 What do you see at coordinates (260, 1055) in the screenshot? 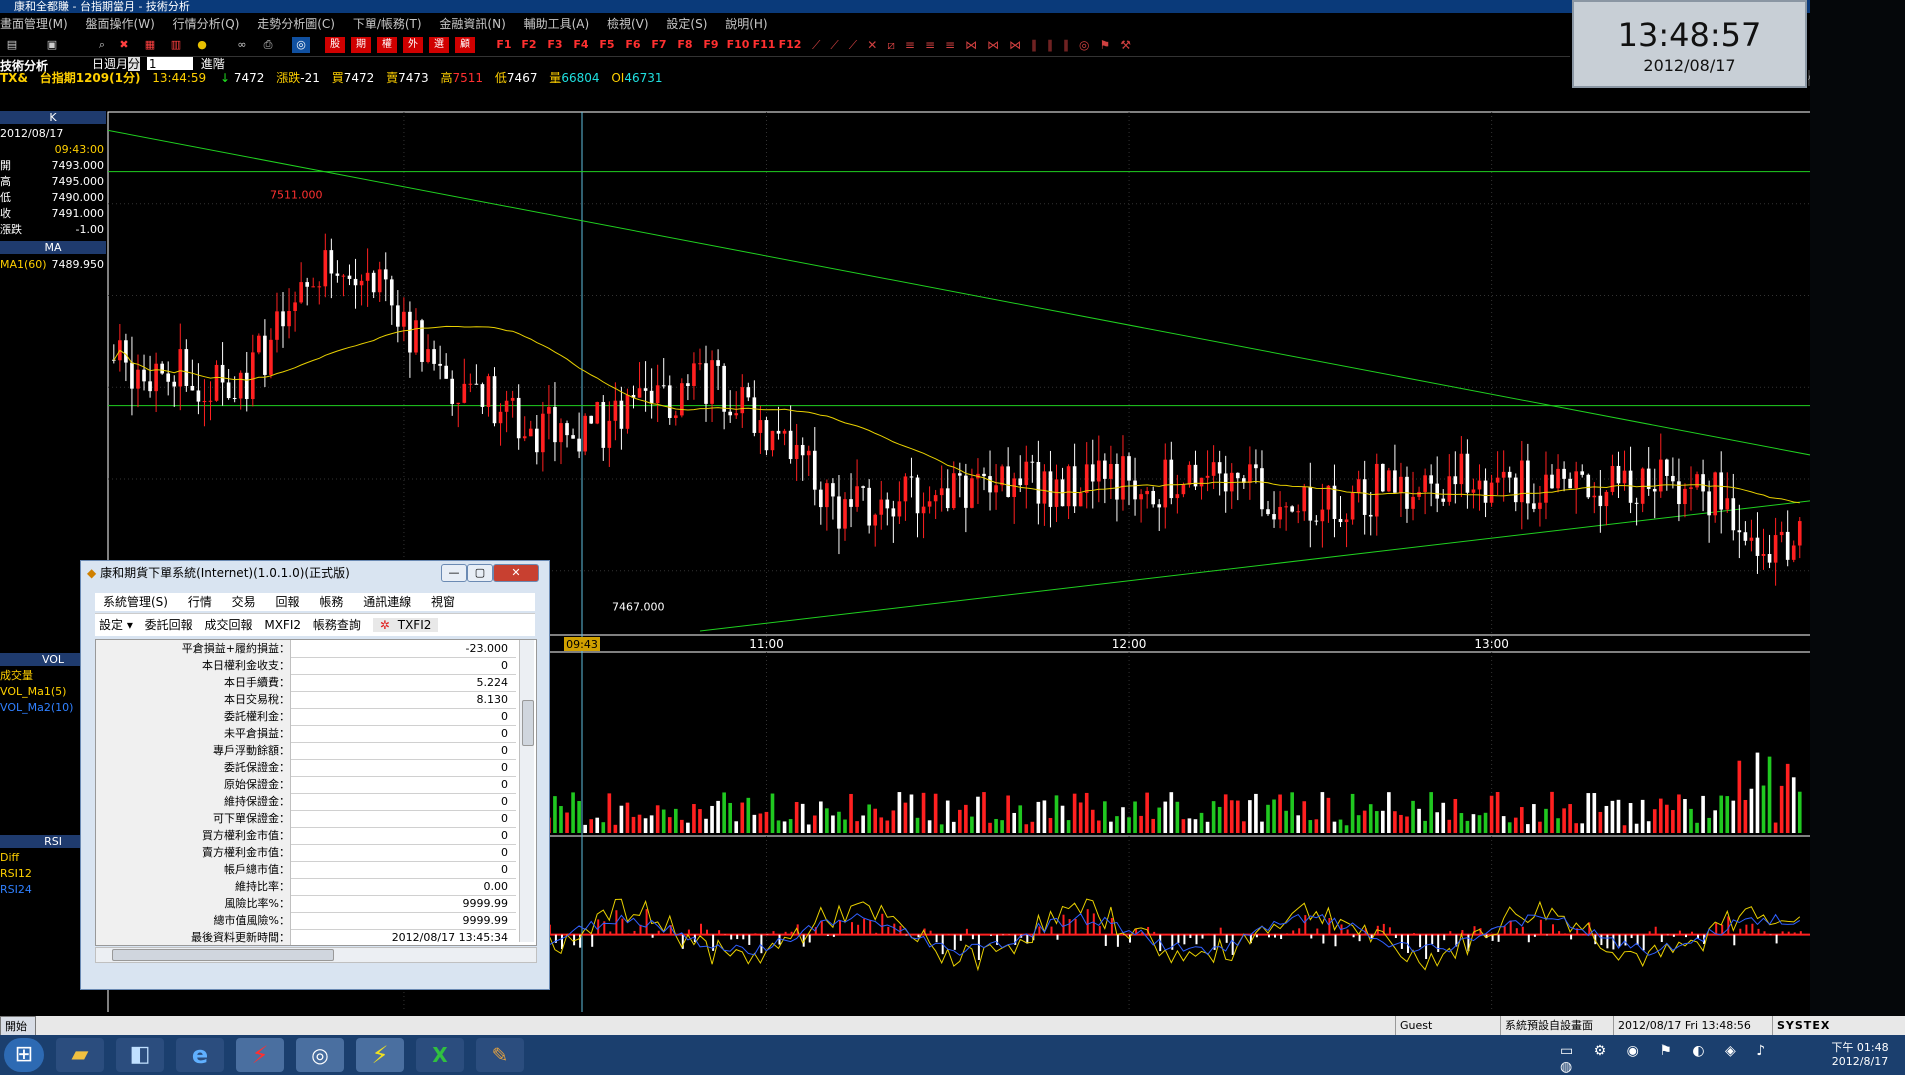
I see `flash-icon: ⚡` at bounding box center [260, 1055].